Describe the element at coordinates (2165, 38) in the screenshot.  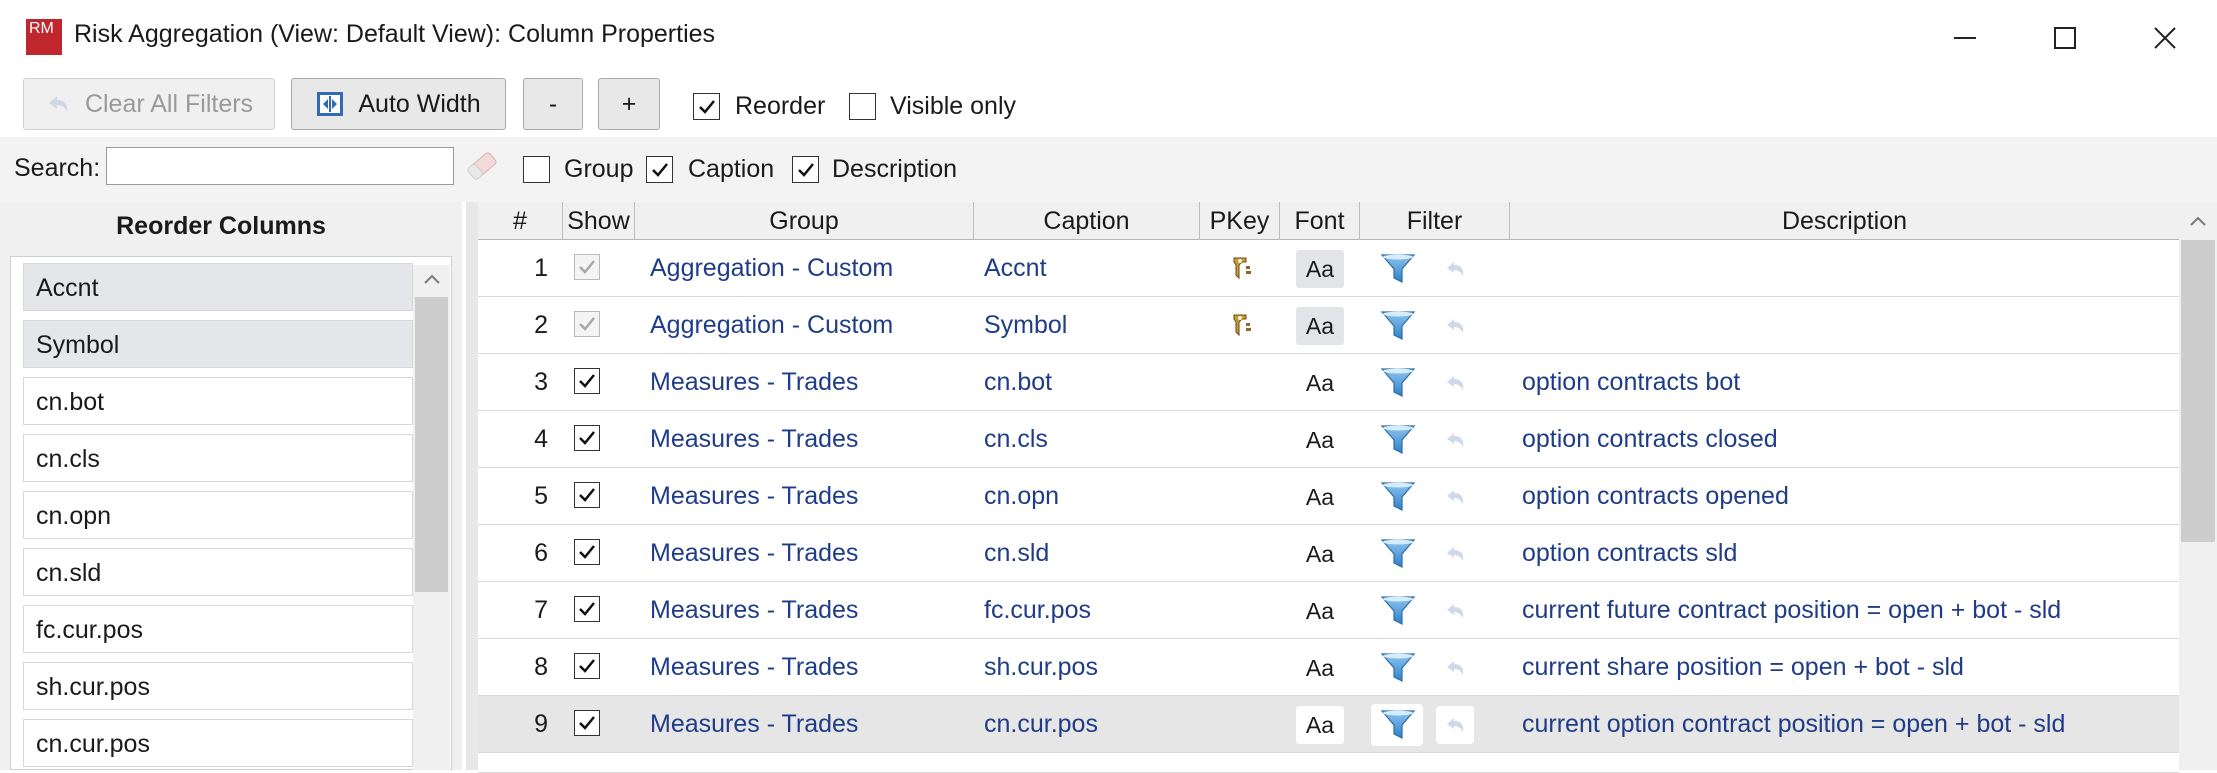
I see `close-button` at that location.